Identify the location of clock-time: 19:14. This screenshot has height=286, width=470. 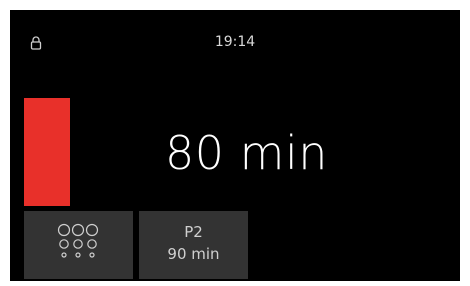
(235, 42).